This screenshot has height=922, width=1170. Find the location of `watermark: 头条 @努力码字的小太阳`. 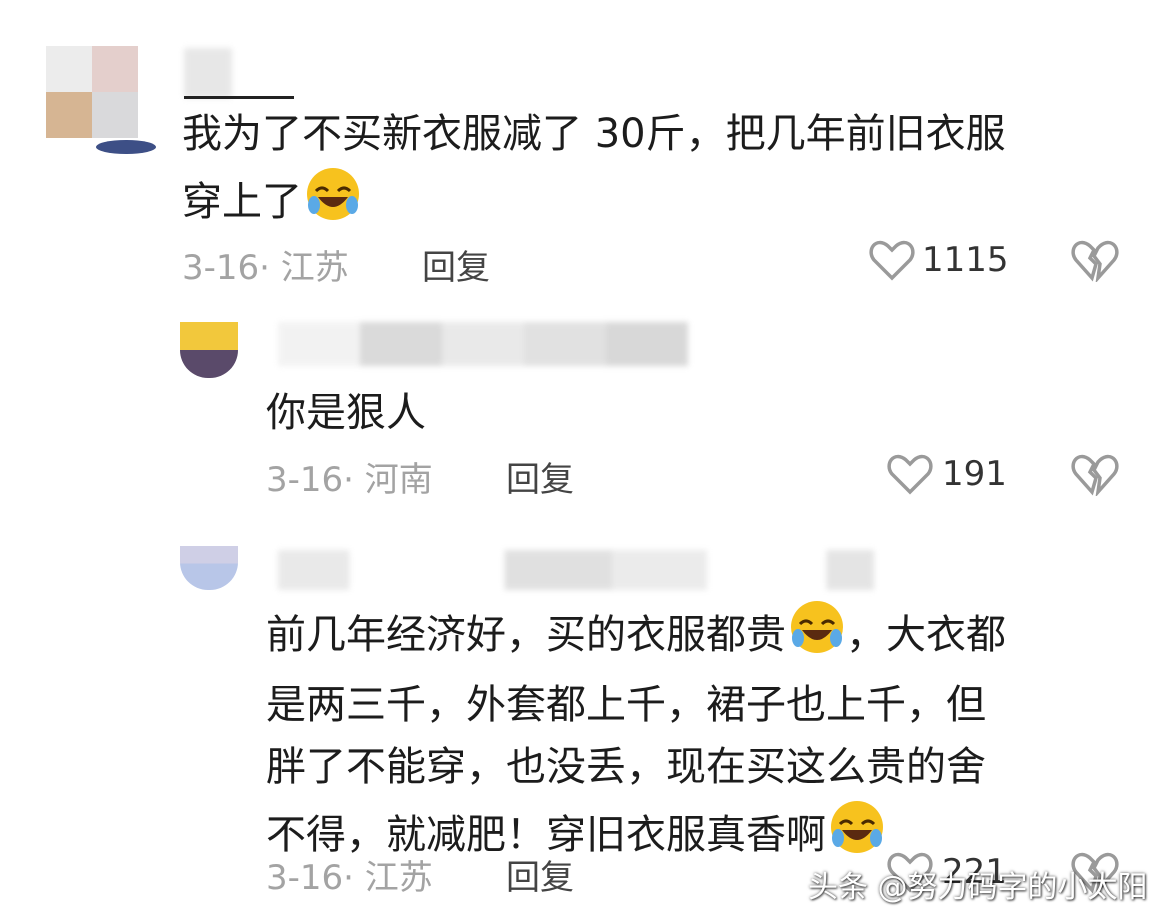

watermark: 头条 @努力码字的小太阳 is located at coordinates (978, 887).